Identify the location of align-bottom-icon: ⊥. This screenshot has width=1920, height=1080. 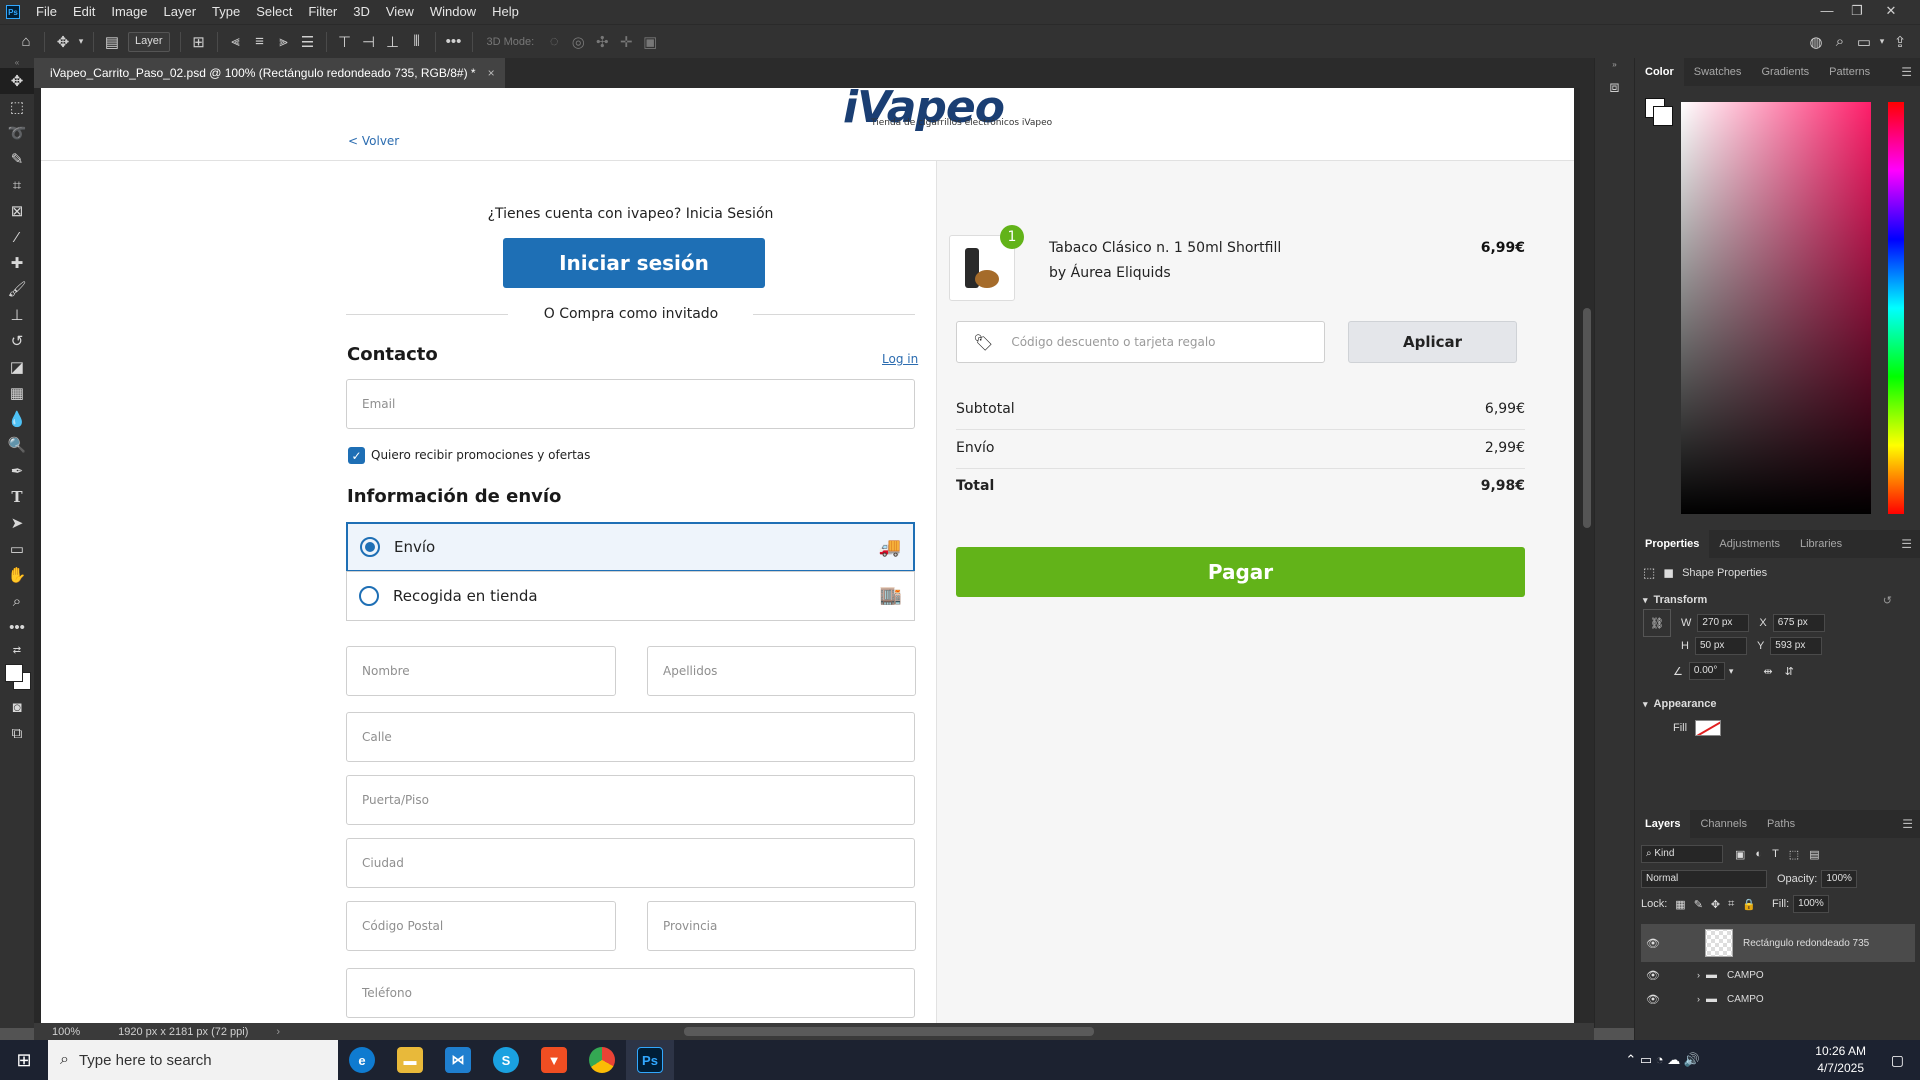
(393, 42).